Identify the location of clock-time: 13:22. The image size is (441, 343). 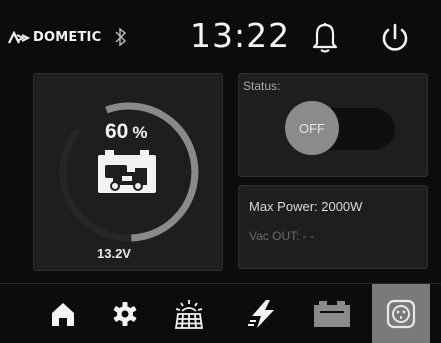
(240, 35).